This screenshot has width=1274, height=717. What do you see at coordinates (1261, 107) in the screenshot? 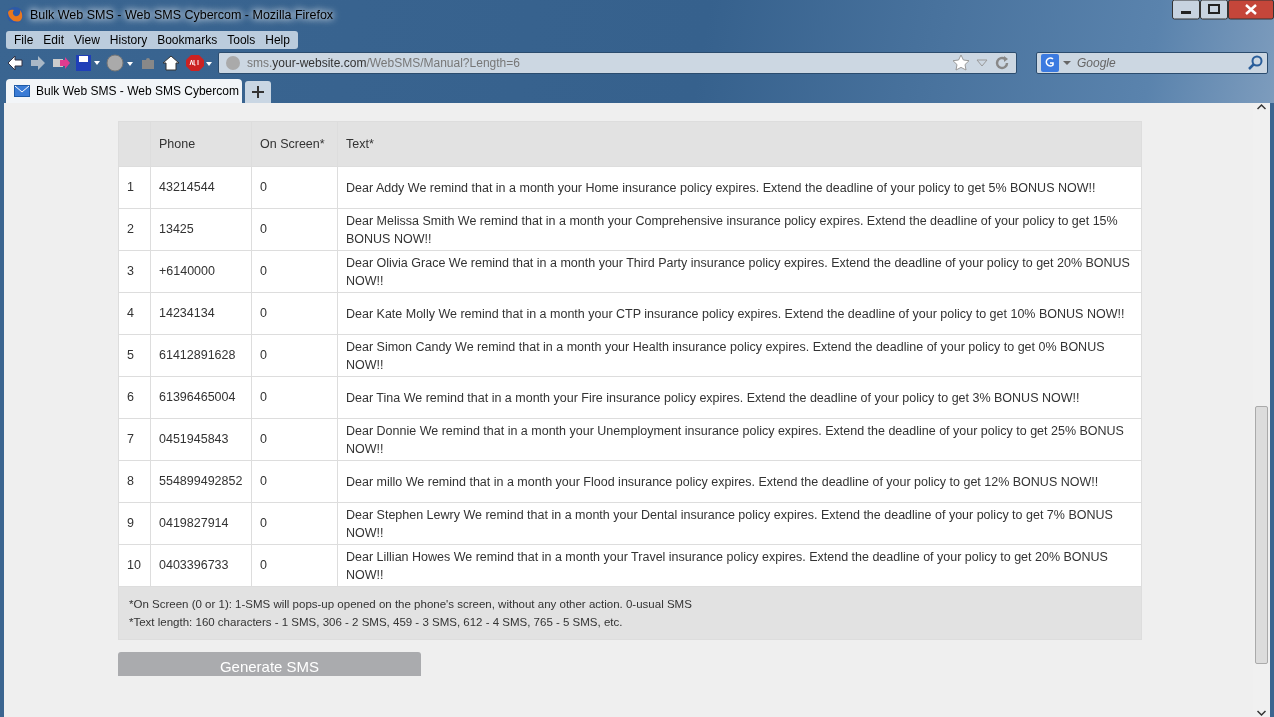
I see `scroll-up-icon` at bounding box center [1261, 107].